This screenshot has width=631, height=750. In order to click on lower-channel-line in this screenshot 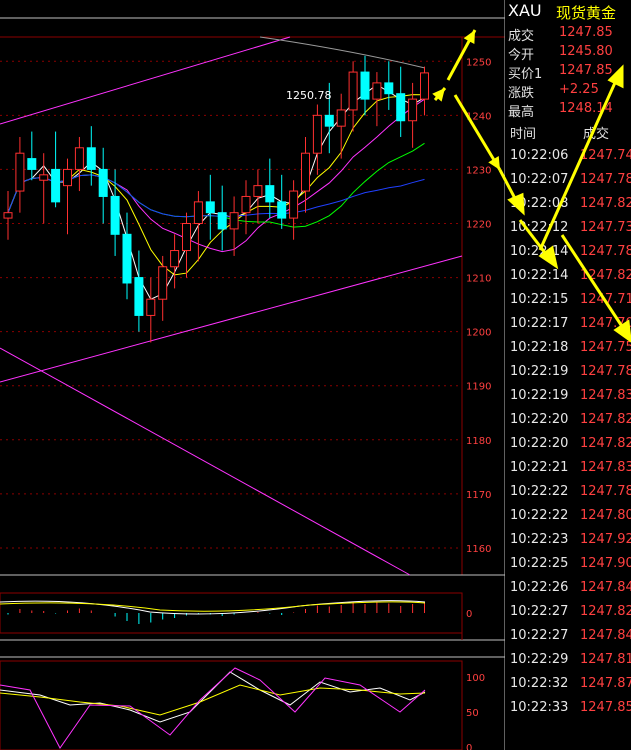, I will do `click(231, 319)`.